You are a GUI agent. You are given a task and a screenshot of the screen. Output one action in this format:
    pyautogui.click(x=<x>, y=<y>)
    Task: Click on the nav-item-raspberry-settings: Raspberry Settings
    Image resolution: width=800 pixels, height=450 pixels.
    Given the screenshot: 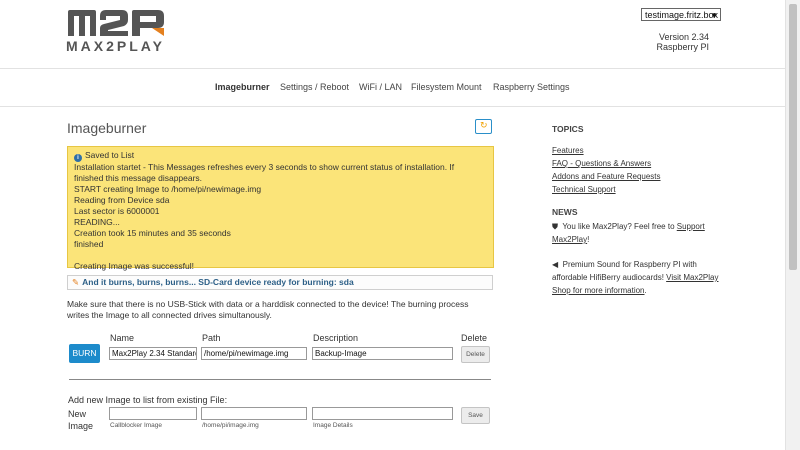 What is the action you would take?
    pyautogui.click(x=531, y=87)
    